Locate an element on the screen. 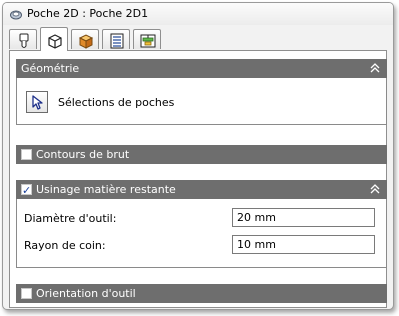 Image resolution: width=399 pixels, height=316 pixels. pocket-selection-button is located at coordinates (37, 102).